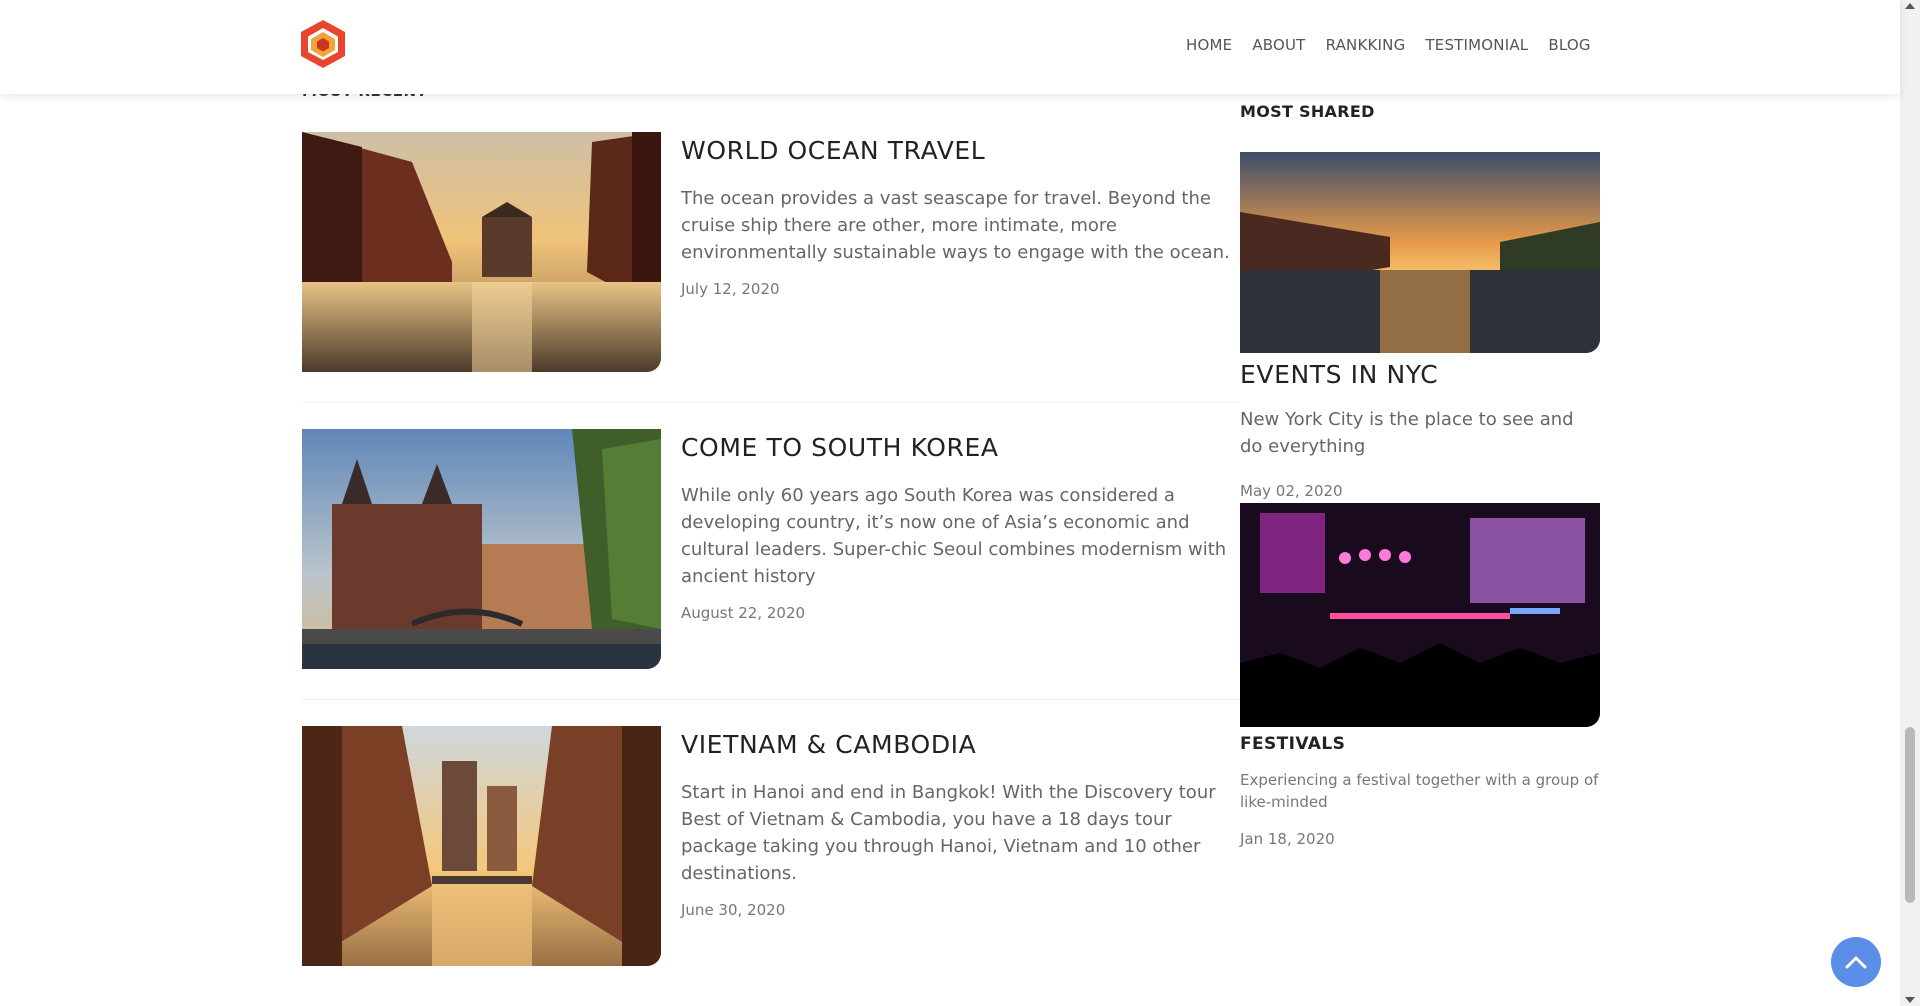 The image size is (1920, 1006). Describe the element at coordinates (1910, 503) in the screenshot. I see `scrollbar` at that location.